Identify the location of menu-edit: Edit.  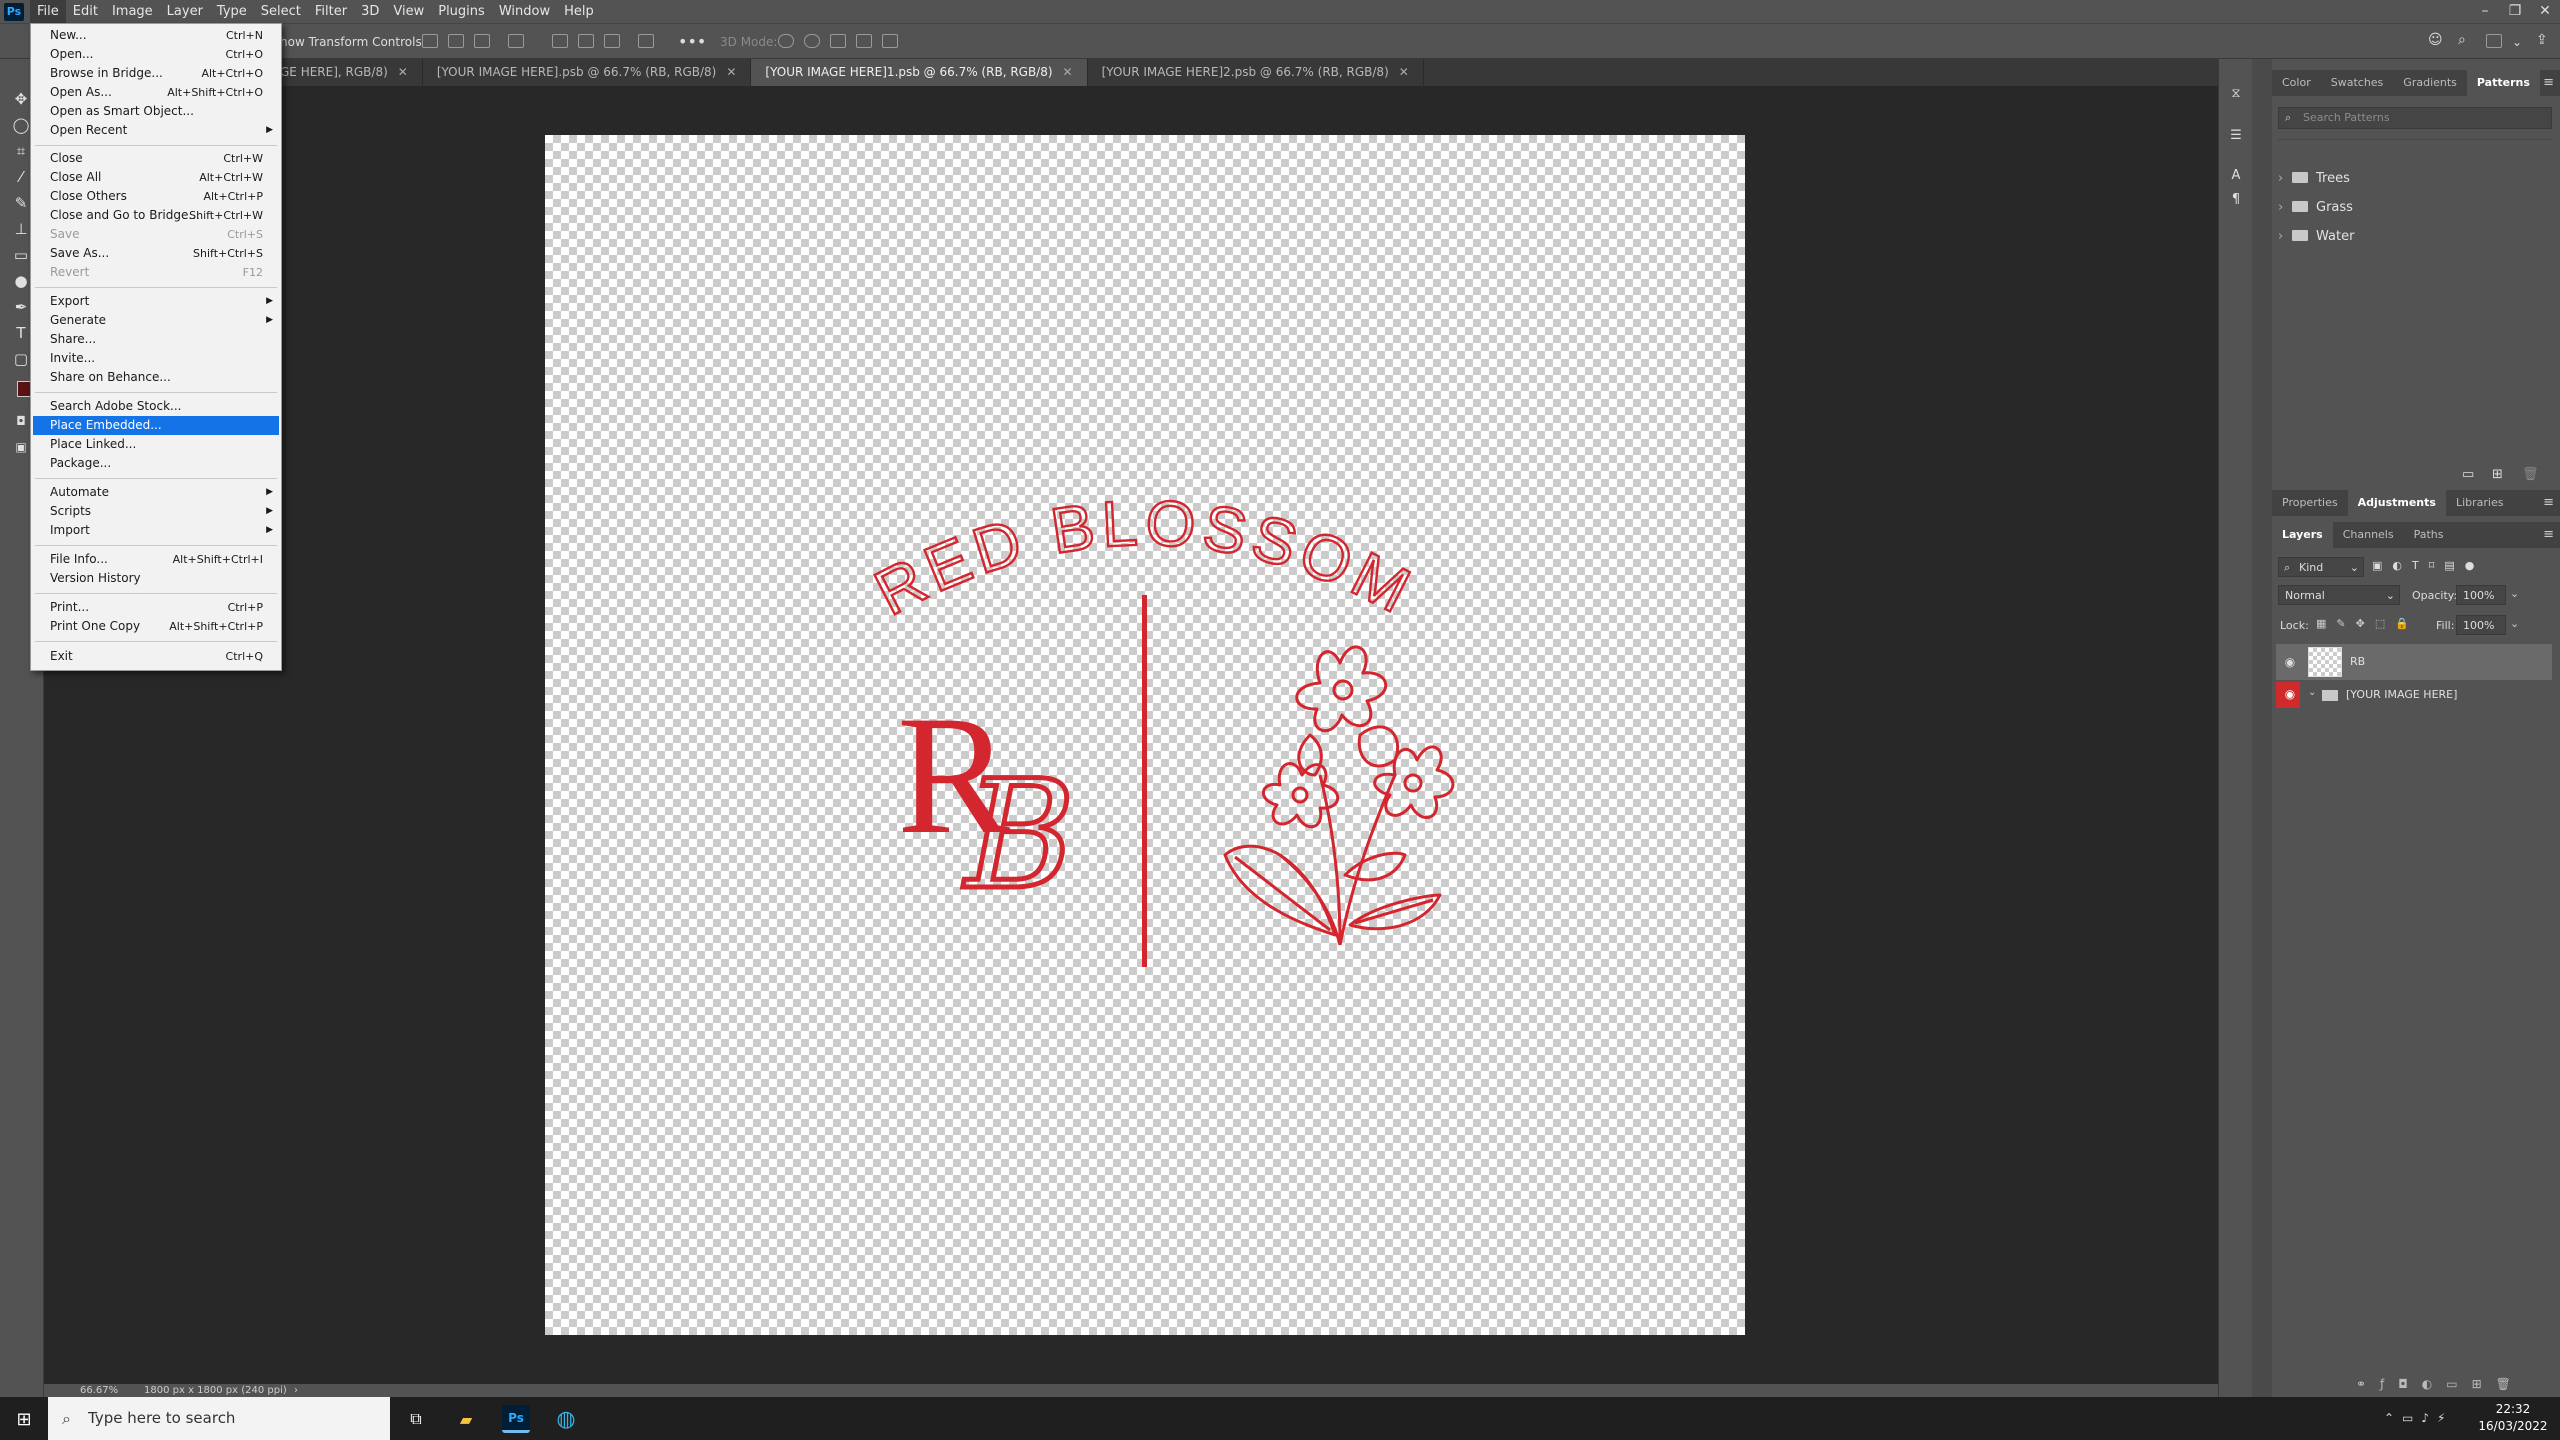
(85, 11).